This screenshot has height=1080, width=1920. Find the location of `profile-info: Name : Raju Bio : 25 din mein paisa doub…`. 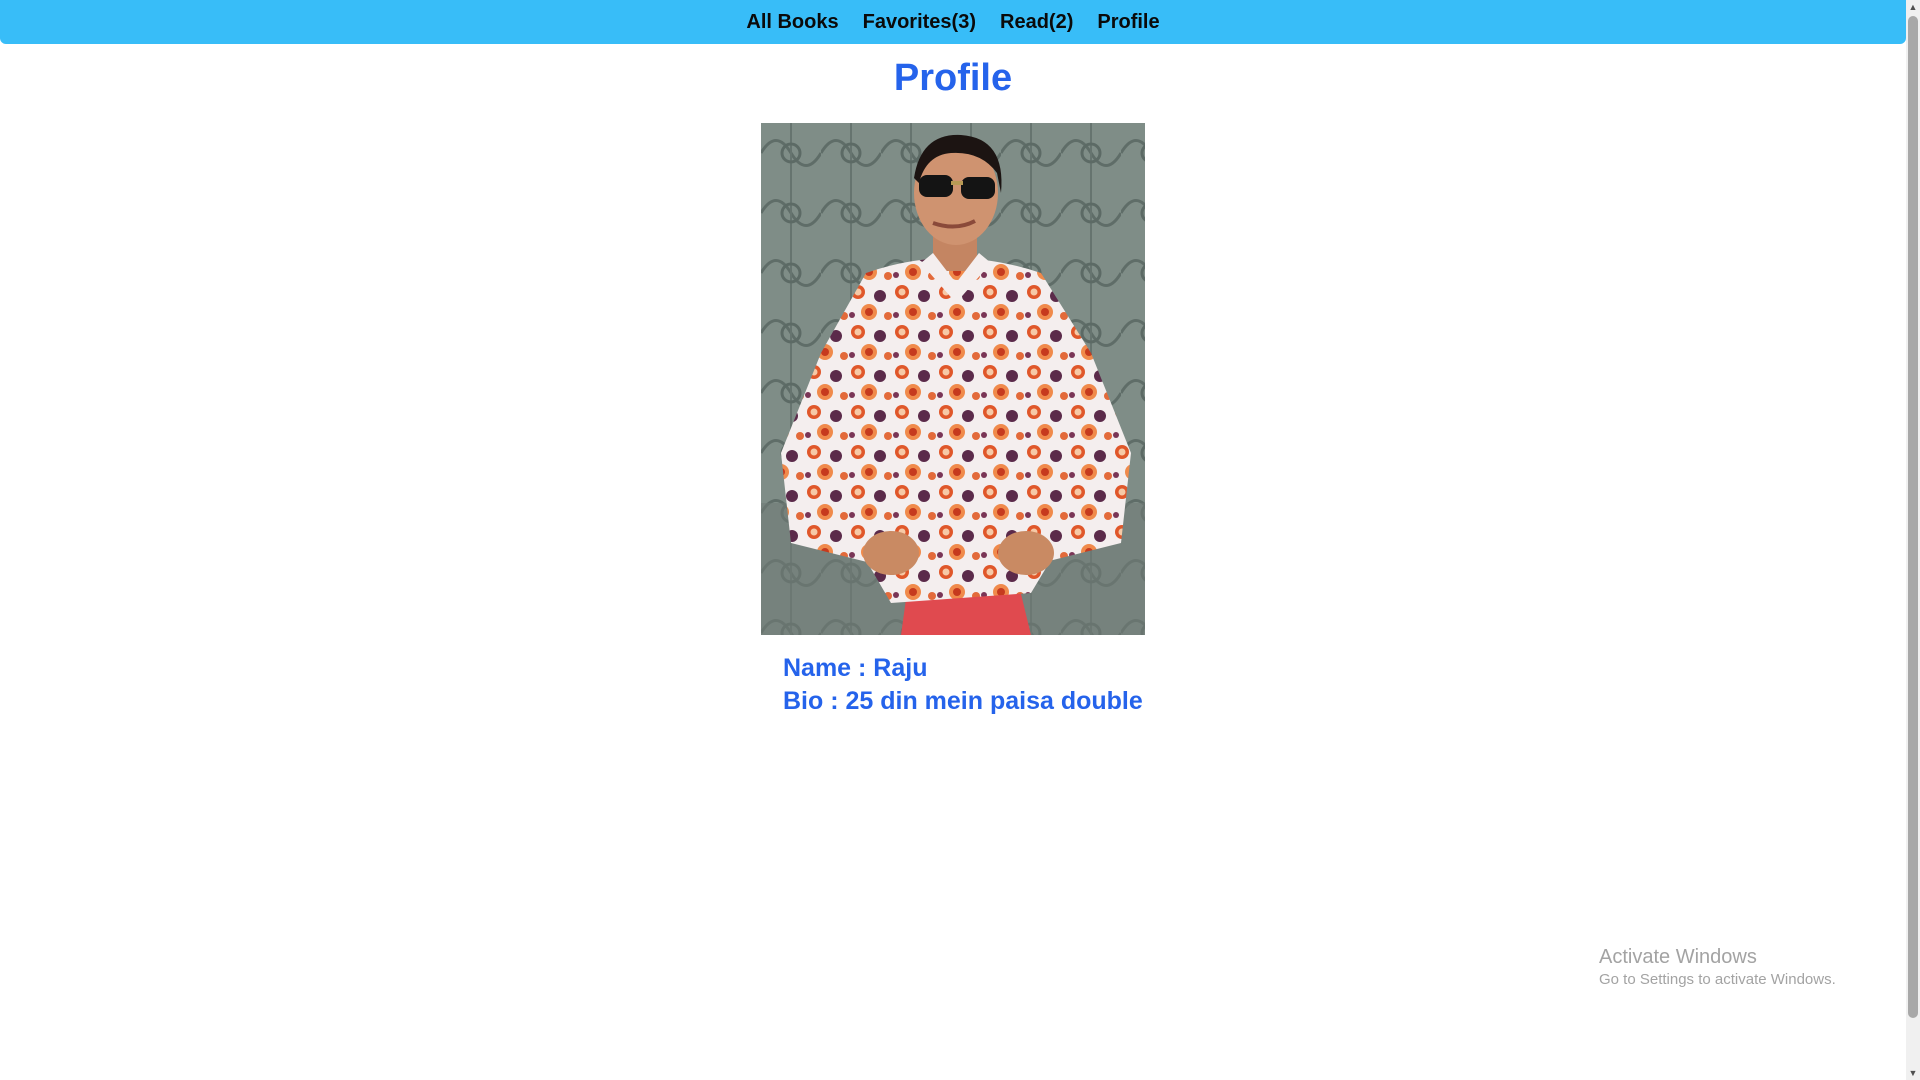

profile-info: Name : Raju Bio : 25 din mein paisa doub… is located at coordinates (963, 685).